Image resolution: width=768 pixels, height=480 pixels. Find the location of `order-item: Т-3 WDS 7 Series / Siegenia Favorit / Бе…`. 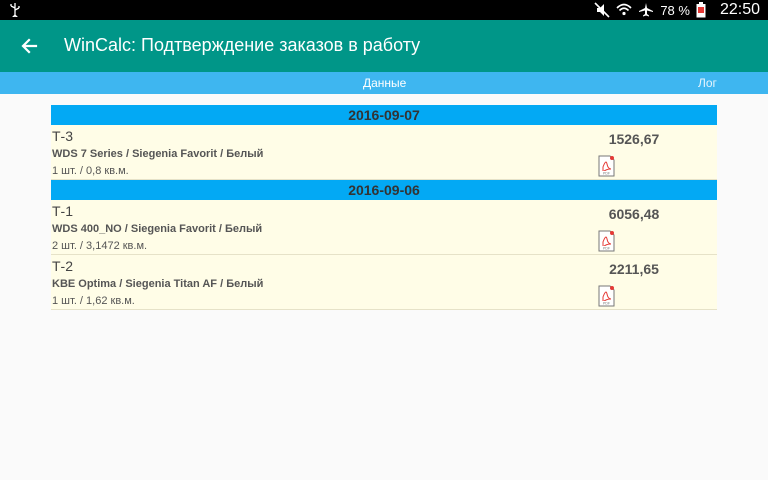

order-item: Т-3 WDS 7 Series / Siegenia Favorit / Бе… is located at coordinates (384, 152).